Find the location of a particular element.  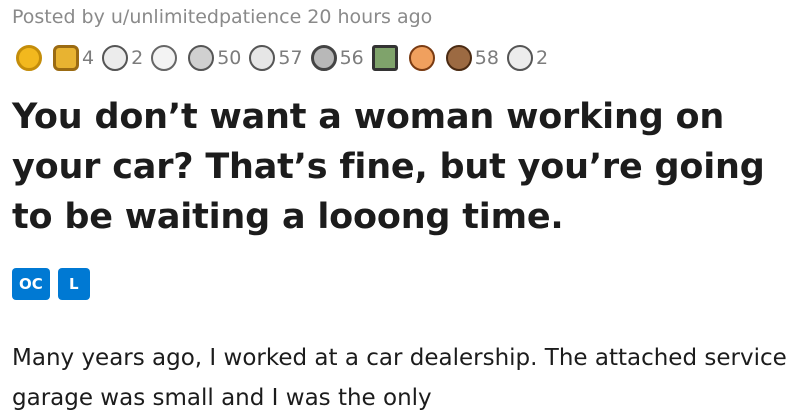

face-award-icon is located at coordinates (164, 58).